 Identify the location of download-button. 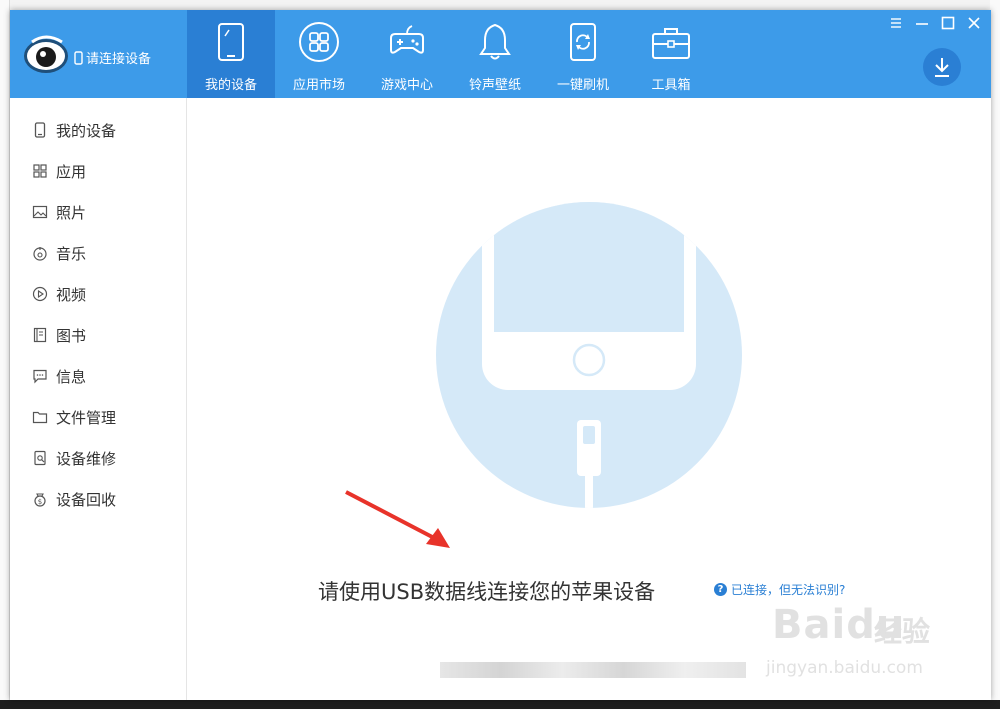
(942, 67).